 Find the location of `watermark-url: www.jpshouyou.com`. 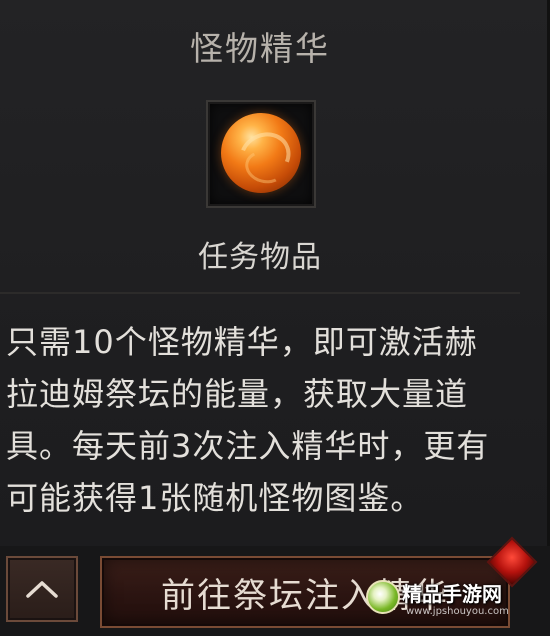

watermark-url: www.jpshouyou.com is located at coordinates (457, 611).